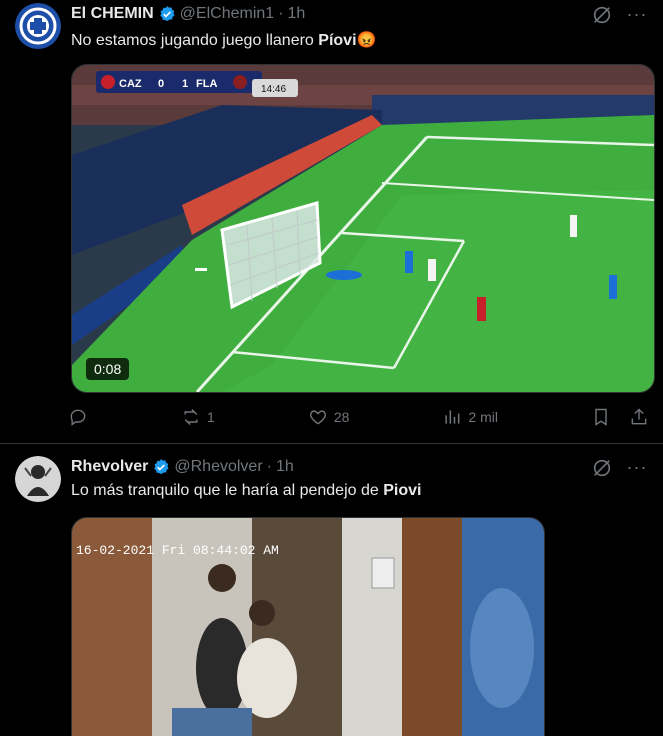 This screenshot has height=736, width=663. I want to click on display-name: Rhevolver, so click(109, 467).